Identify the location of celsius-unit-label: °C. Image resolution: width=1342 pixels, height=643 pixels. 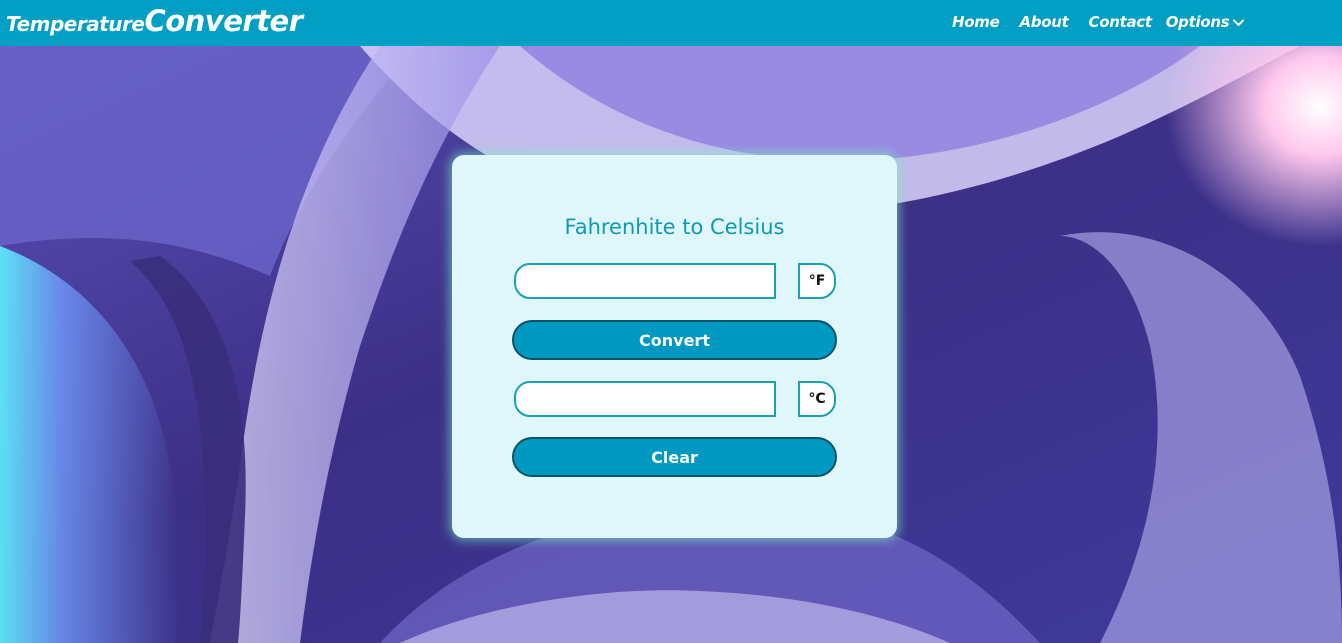
(817, 399).